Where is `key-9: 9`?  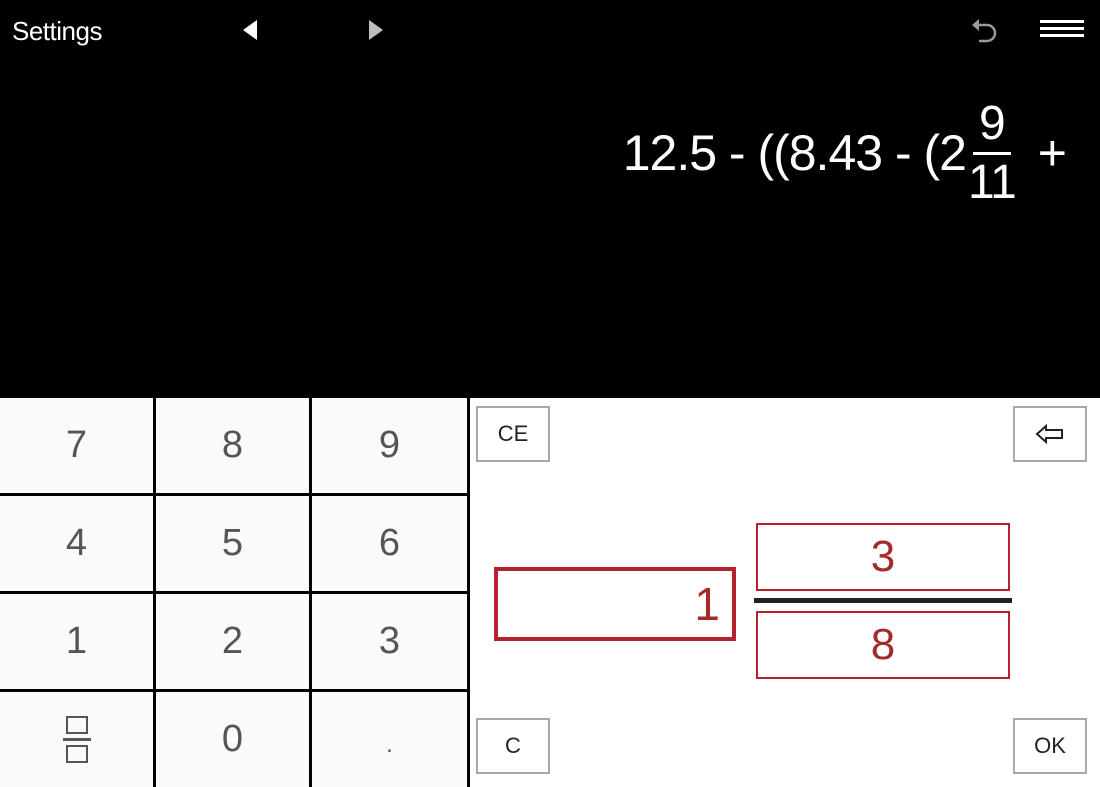 key-9: 9 is located at coordinates (389, 445).